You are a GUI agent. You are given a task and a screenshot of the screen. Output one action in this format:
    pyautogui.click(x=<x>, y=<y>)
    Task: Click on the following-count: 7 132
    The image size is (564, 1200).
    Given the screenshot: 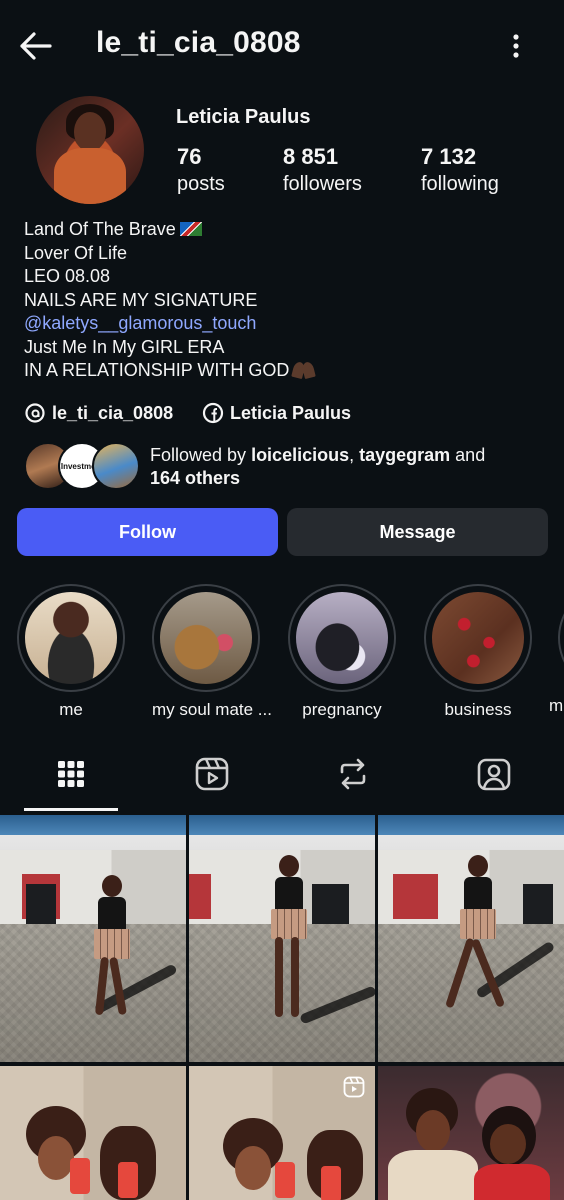 What is the action you would take?
    pyautogui.click(x=449, y=156)
    